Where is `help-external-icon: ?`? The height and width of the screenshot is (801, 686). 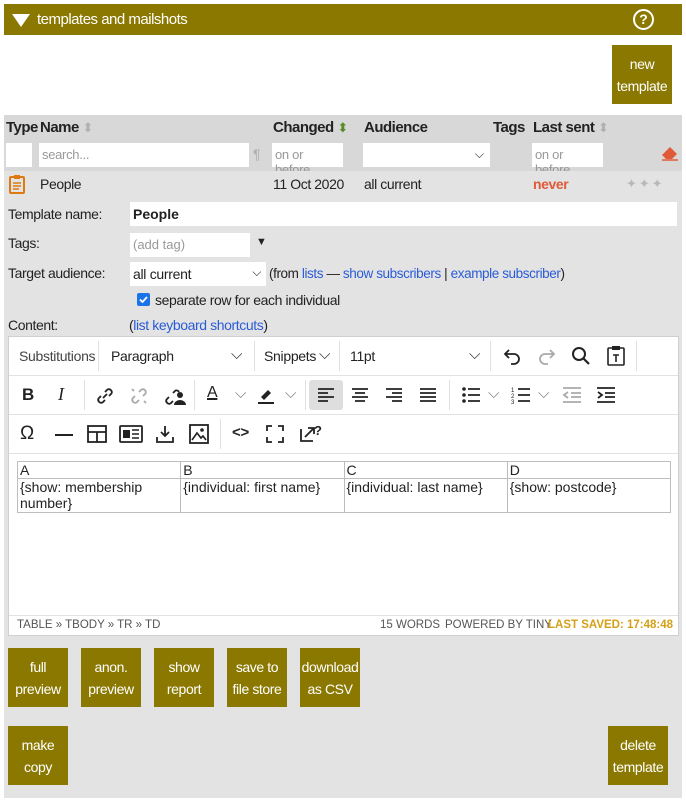
help-external-icon: ? is located at coordinates (312, 433).